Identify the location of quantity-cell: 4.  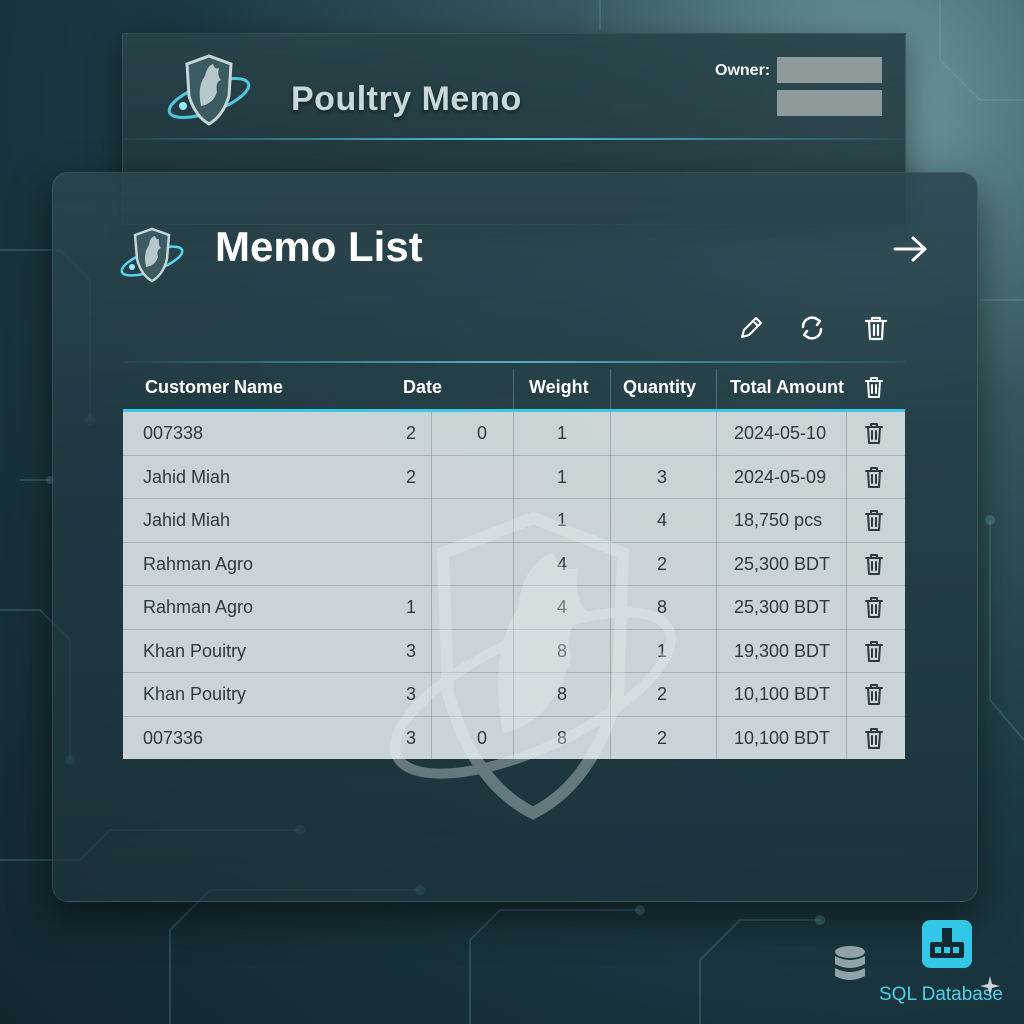
(662, 520).